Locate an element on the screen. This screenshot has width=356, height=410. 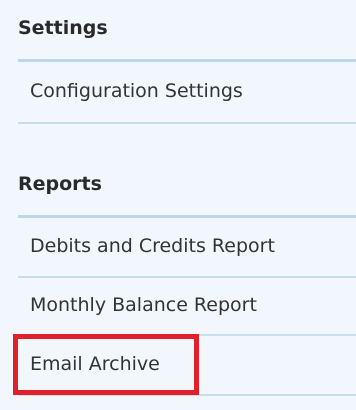
menu-item-monthly-balance-report: Monthly Balance Report is located at coordinates (187, 306).